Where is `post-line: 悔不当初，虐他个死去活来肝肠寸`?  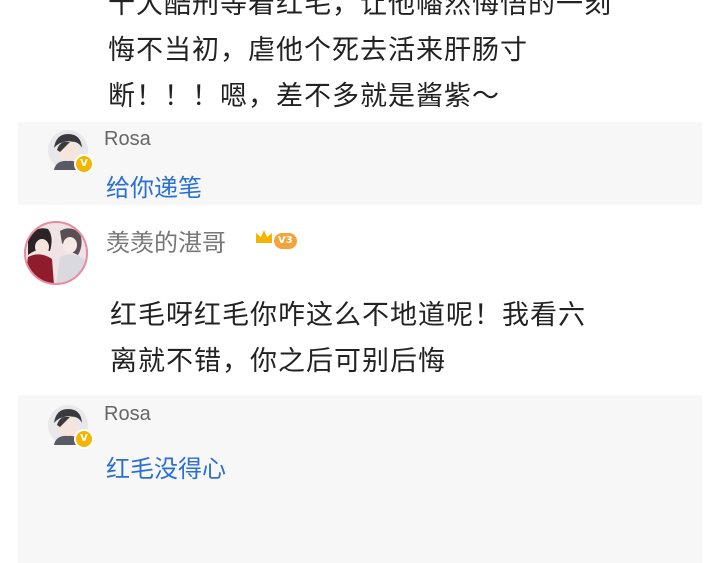
post-line: 悔不当初，虐他个死去活来肝肠寸 is located at coordinates (318, 50).